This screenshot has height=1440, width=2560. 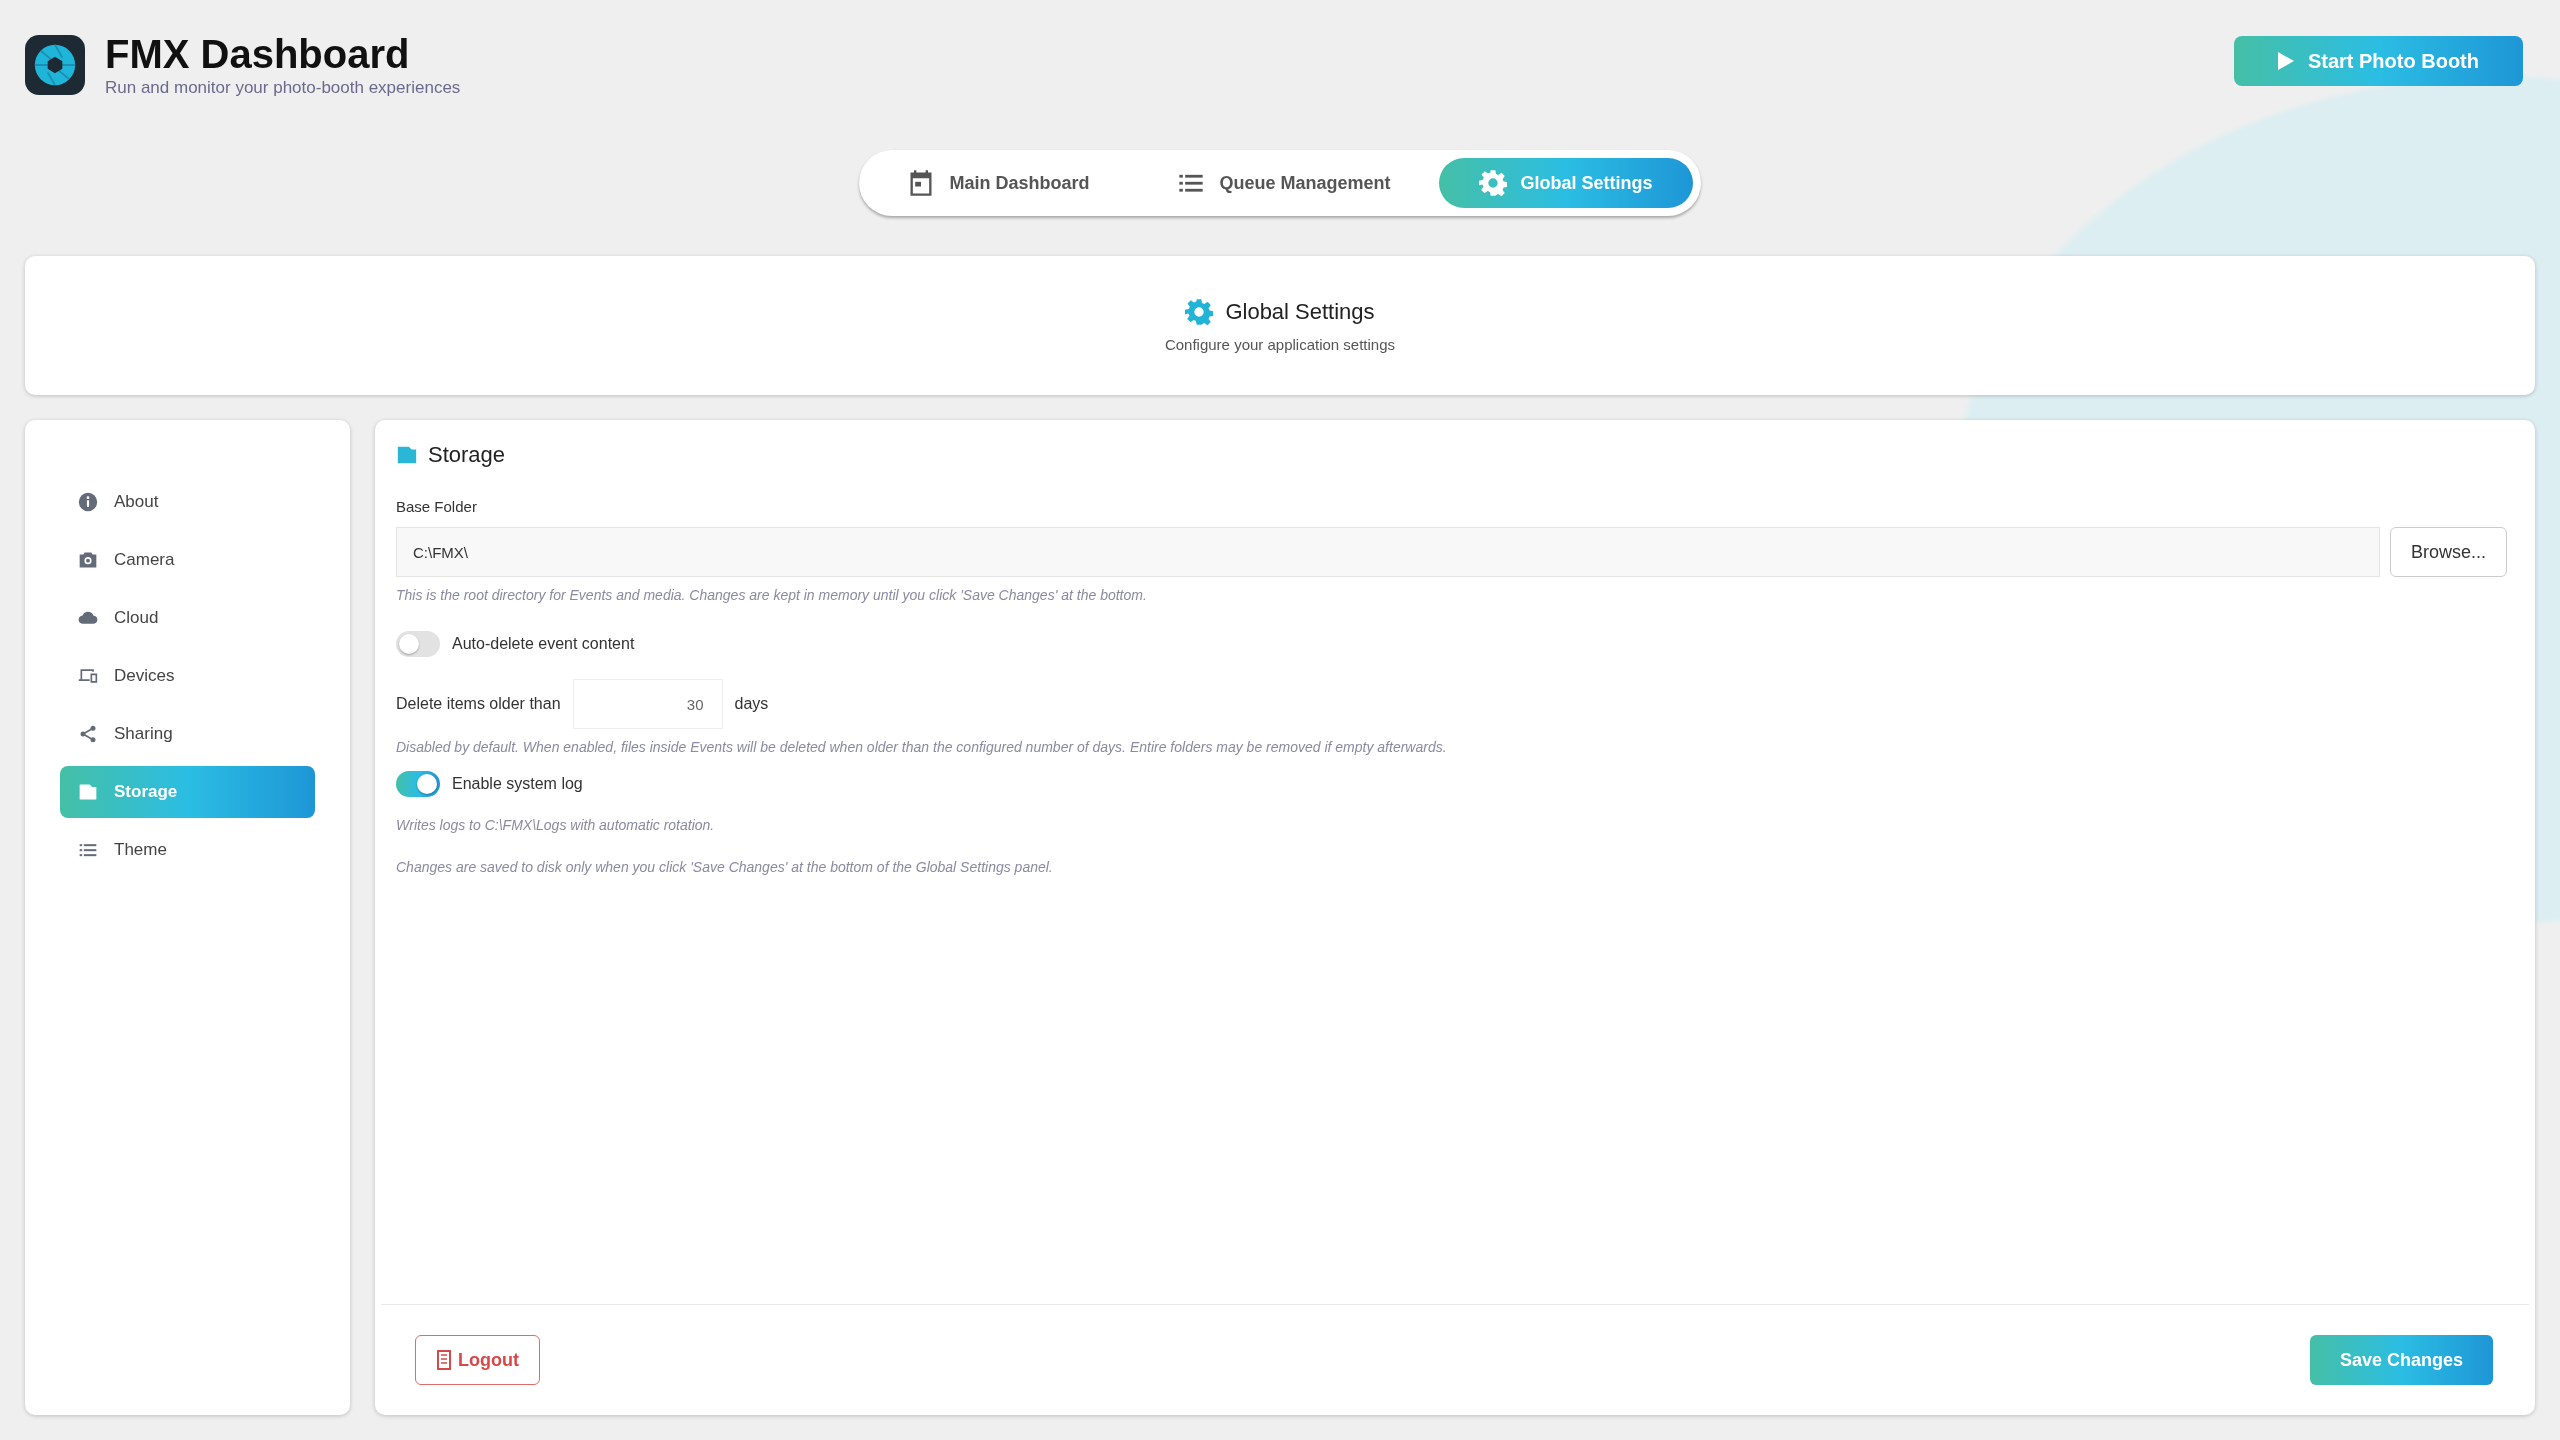 I want to click on camera-icon, so click(x=88, y=560).